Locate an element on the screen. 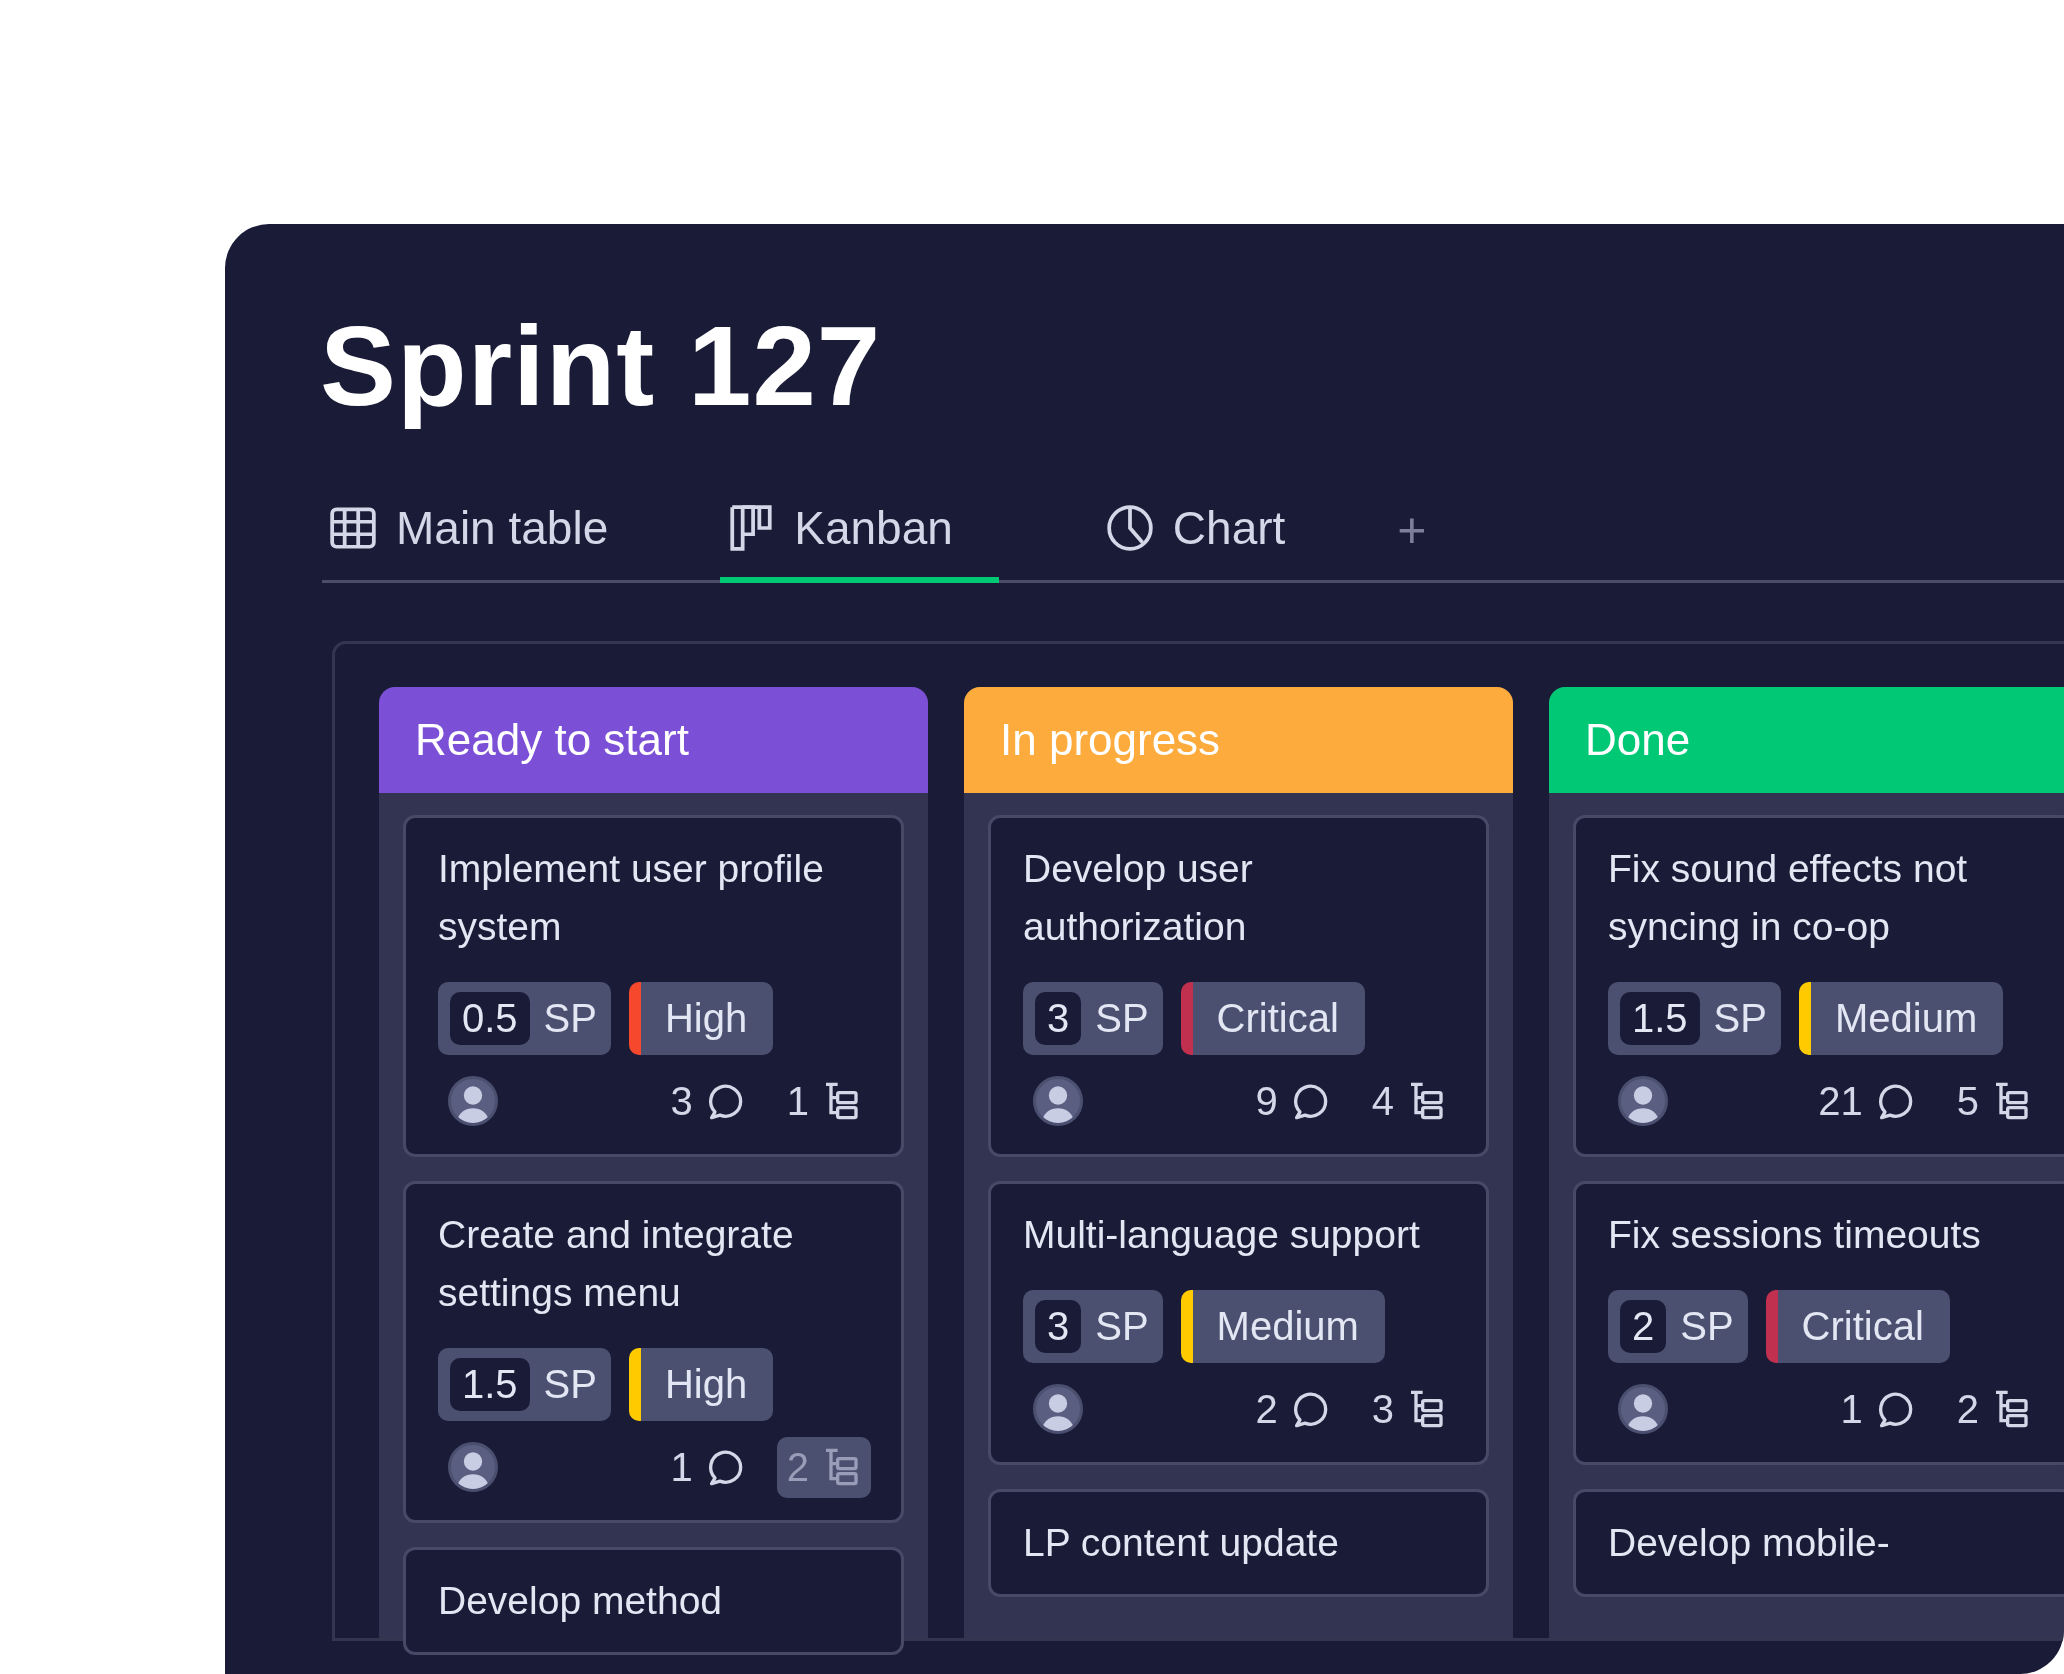 This screenshot has width=2064, height=1674. task-title: LP content update is located at coordinates (1181, 1542).